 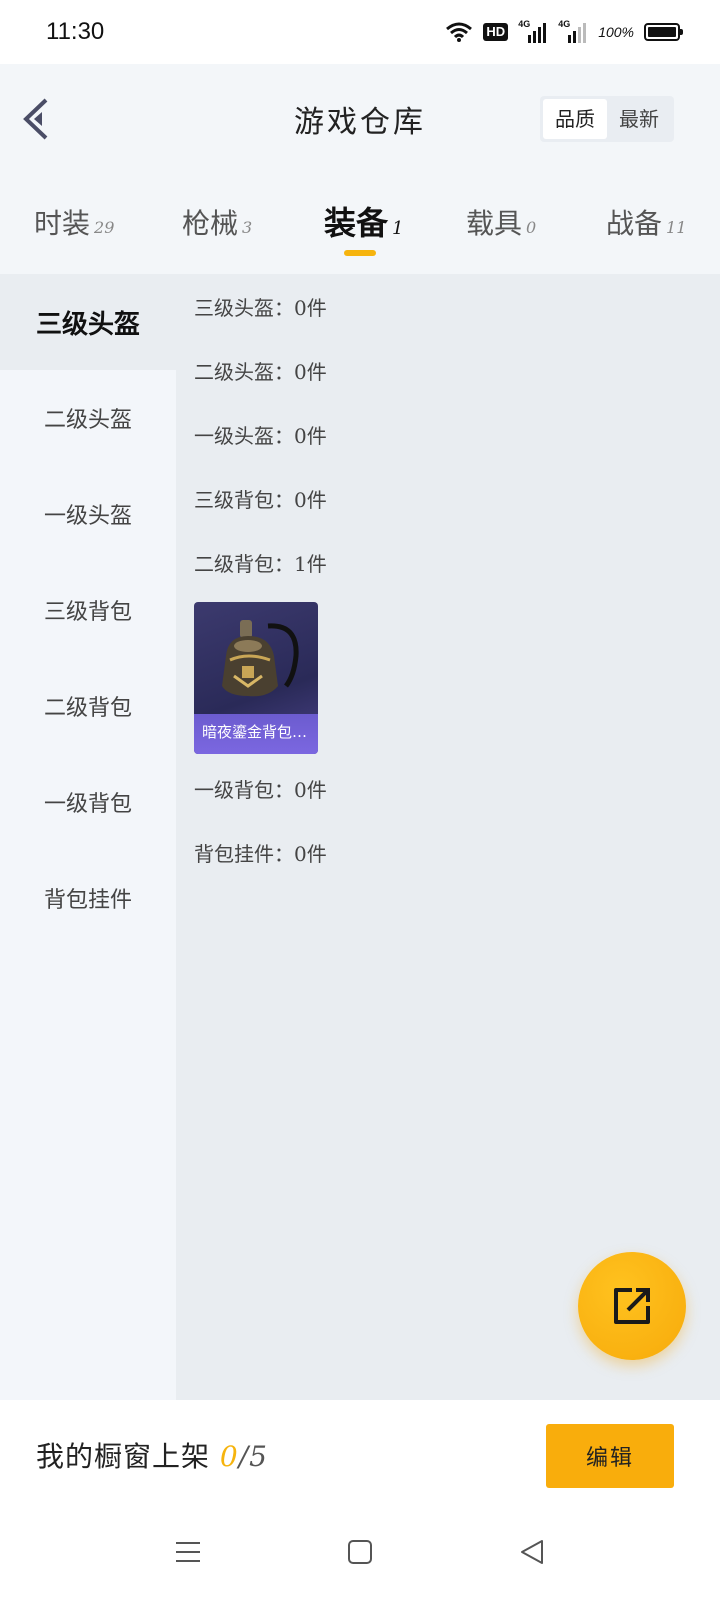 I want to click on battery-percent: 100%, so click(x=616, y=32).